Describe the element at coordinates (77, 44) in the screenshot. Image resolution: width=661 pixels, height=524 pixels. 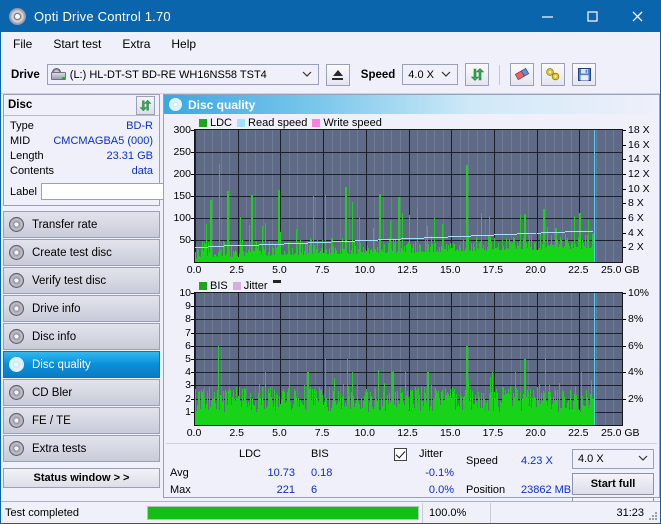
I see `menu-item-start-test: Start test` at that location.